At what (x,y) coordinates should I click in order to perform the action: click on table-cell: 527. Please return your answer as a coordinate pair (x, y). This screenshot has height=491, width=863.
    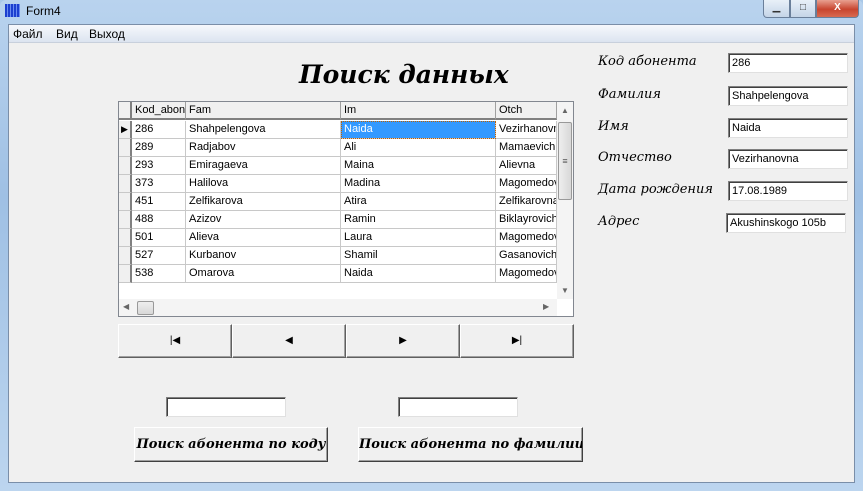
    Looking at the image, I should click on (159, 256).